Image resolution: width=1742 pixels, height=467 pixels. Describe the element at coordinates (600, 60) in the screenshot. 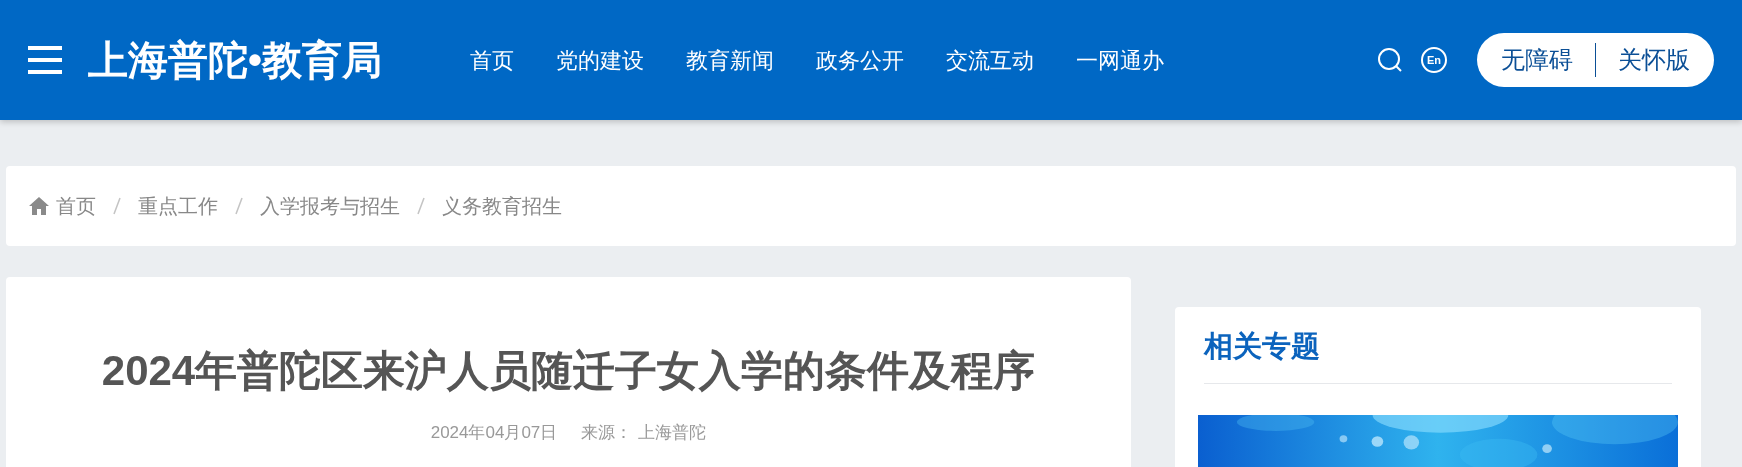

I see `nav-link: 党的建设` at that location.